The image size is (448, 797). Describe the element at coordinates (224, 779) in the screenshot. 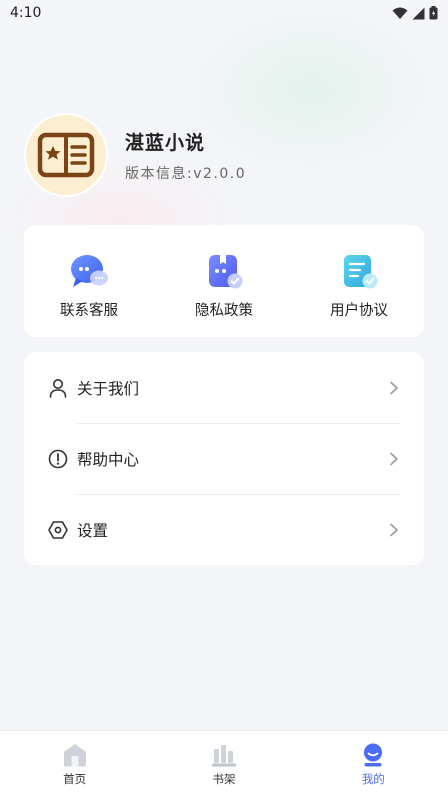

I see `nav-label: 书架` at that location.